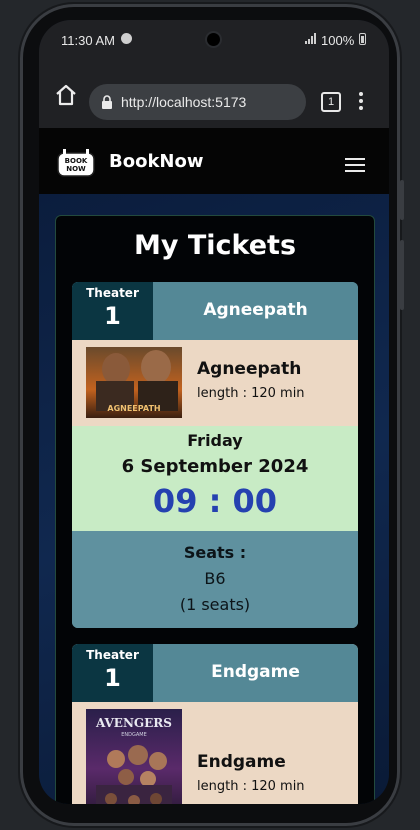 This screenshot has width=420, height=830. What do you see at coordinates (134, 756) in the screenshot?
I see `movie-poster: AVENGERS ENDGAME` at bounding box center [134, 756].